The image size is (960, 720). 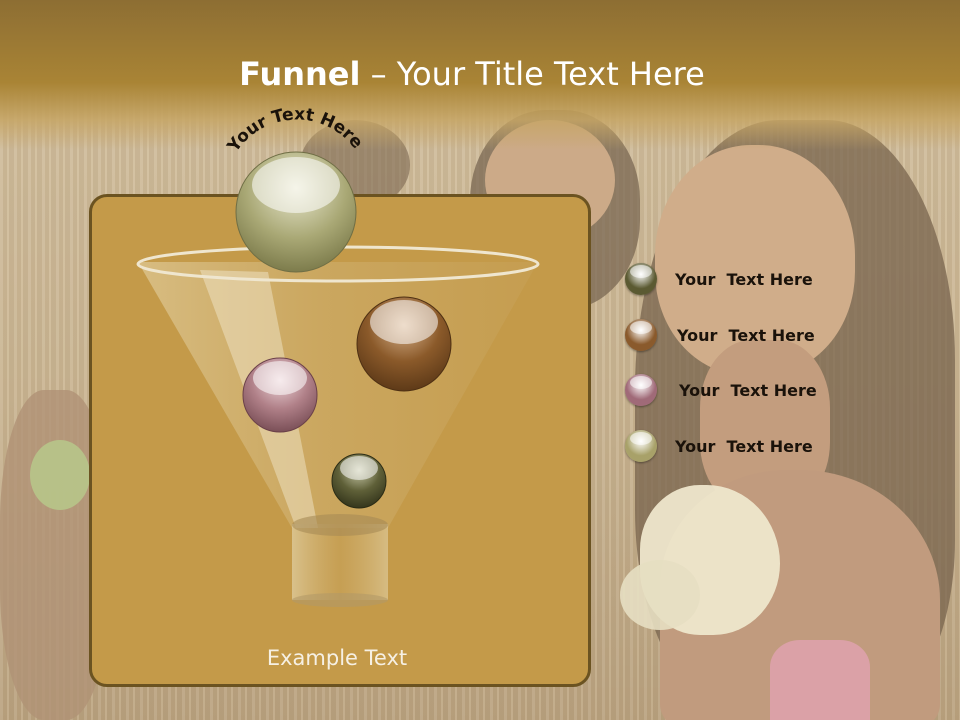 I want to click on legend-item-2: Your Text Here, so click(x=720, y=335).